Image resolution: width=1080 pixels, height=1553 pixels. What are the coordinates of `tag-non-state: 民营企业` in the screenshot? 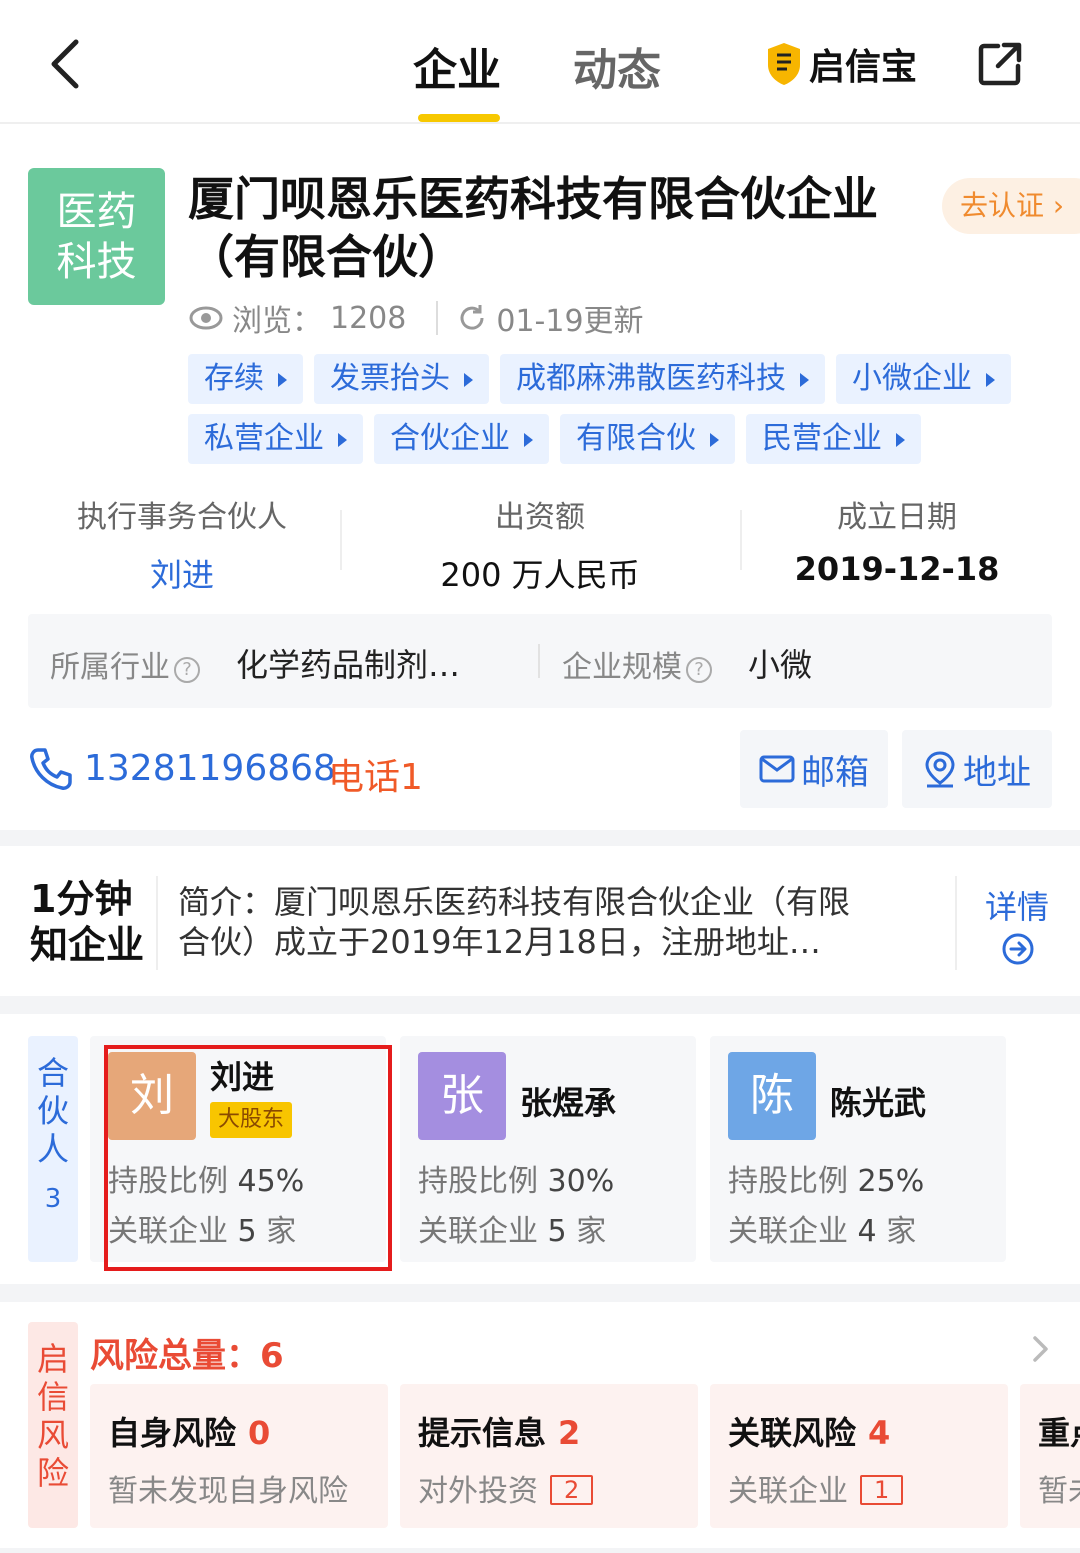 It's located at (833, 439).